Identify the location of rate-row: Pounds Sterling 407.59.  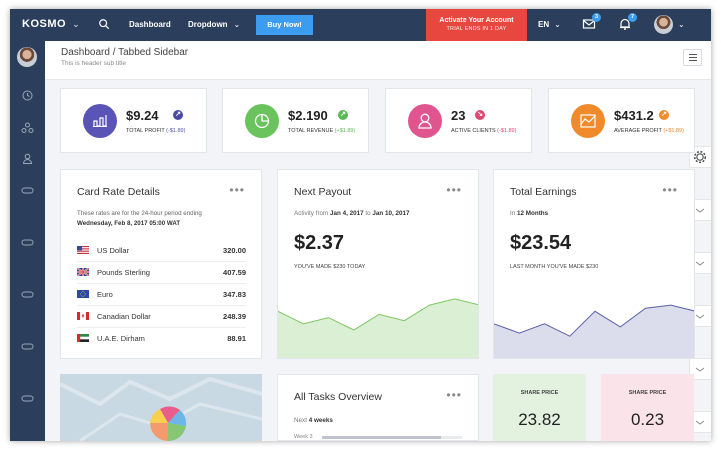
(161, 273).